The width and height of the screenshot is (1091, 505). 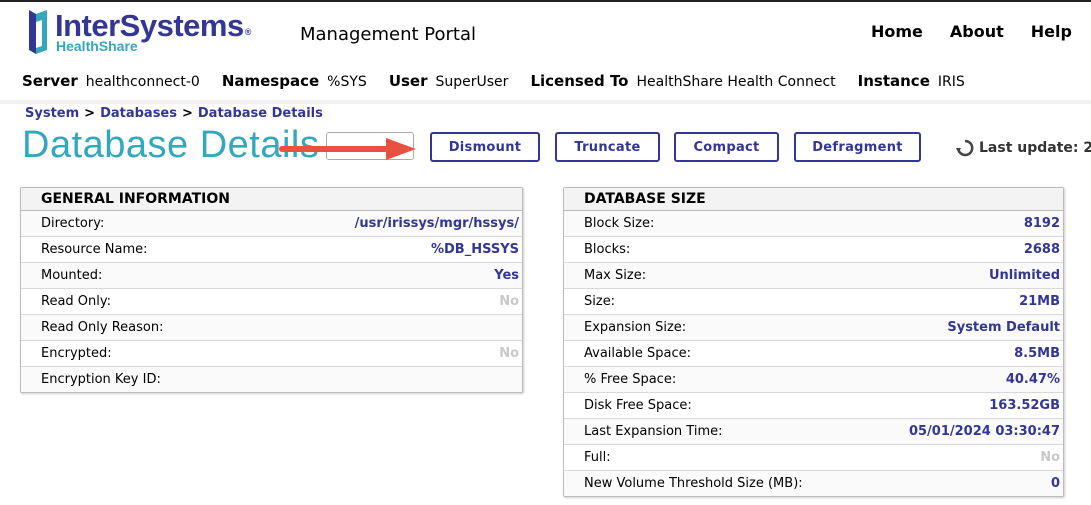 What do you see at coordinates (813, 302) in the screenshot?
I see `table-row: Size: 21MB` at bounding box center [813, 302].